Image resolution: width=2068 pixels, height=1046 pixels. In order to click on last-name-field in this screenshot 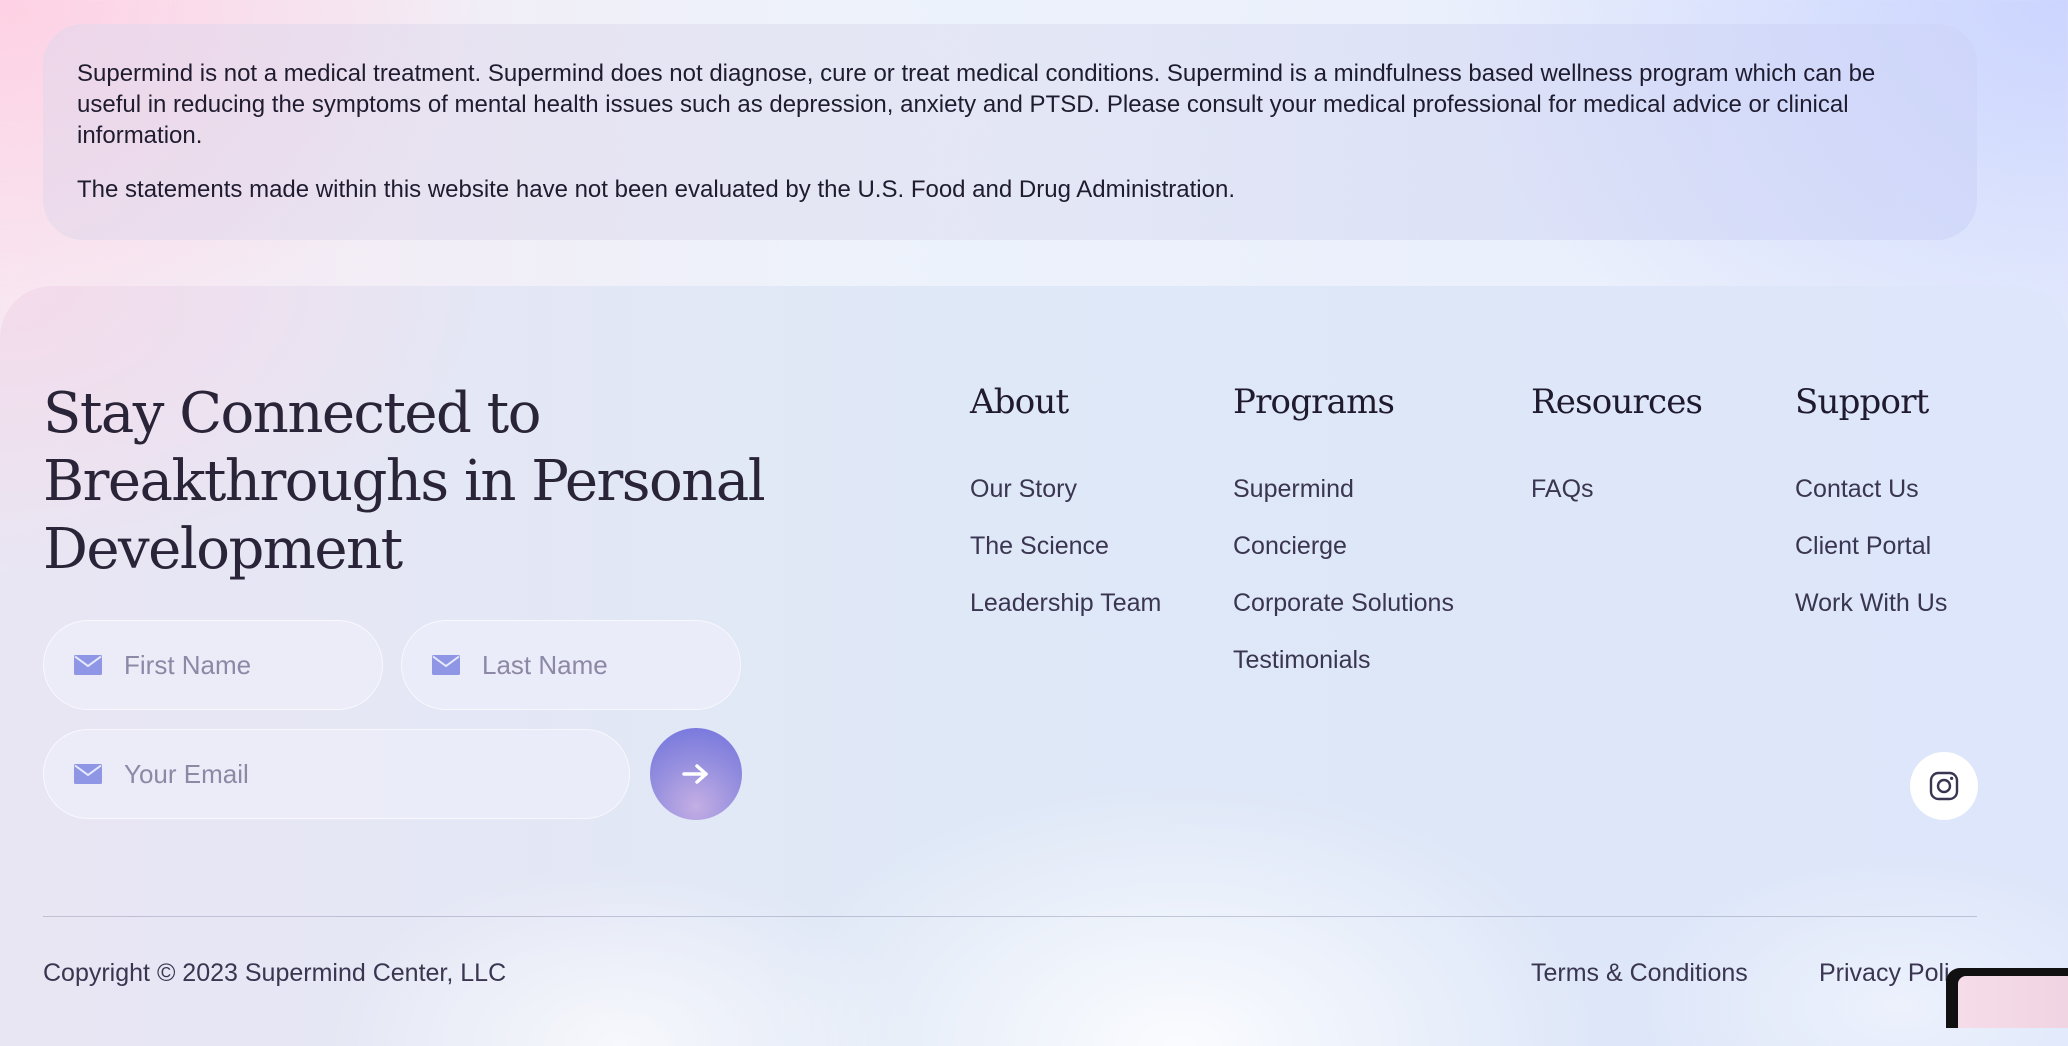, I will do `click(571, 665)`.